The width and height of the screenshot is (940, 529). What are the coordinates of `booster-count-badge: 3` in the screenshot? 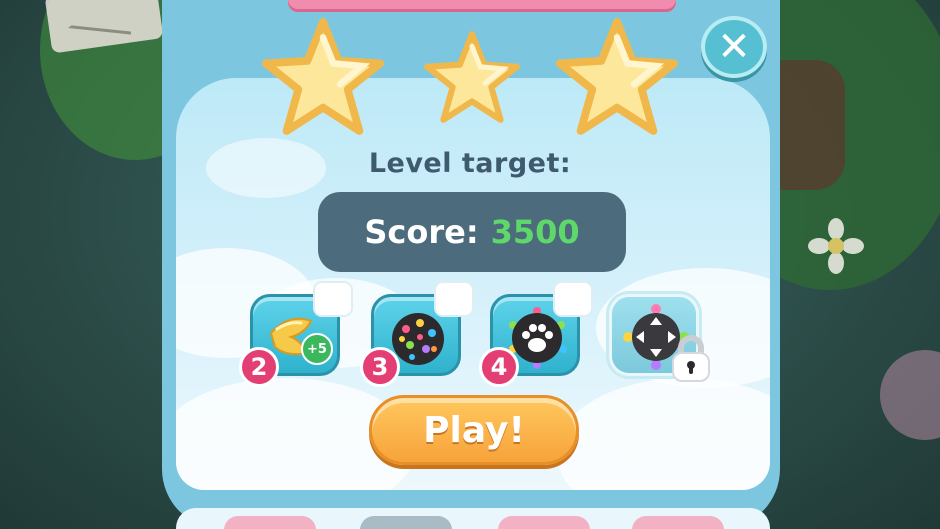 It's located at (380, 367).